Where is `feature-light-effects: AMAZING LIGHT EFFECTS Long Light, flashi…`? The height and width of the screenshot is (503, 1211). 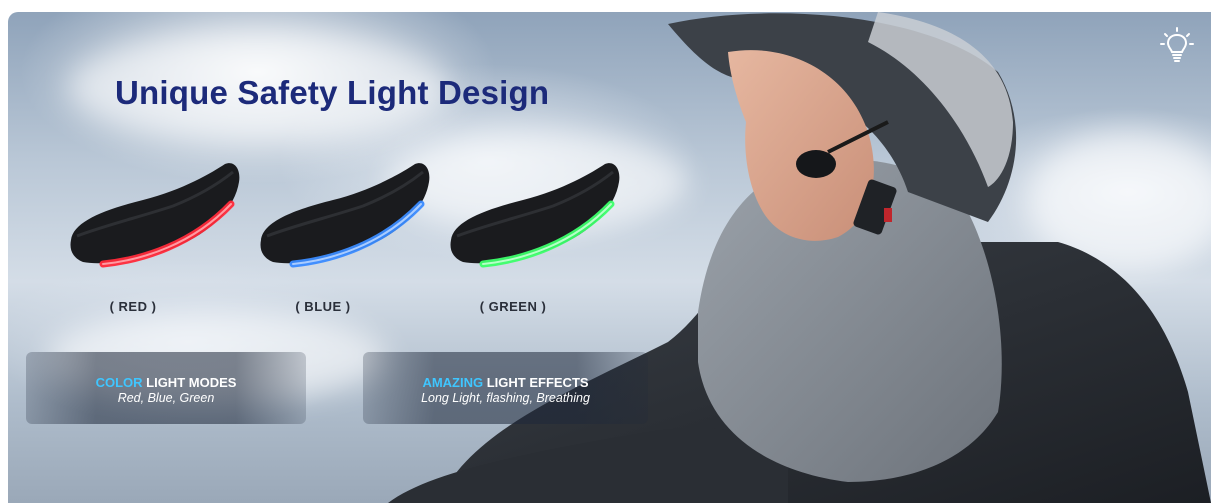
feature-light-effects: AMAZING LIGHT EFFECTS Long Light, flashi… is located at coordinates (505, 388).